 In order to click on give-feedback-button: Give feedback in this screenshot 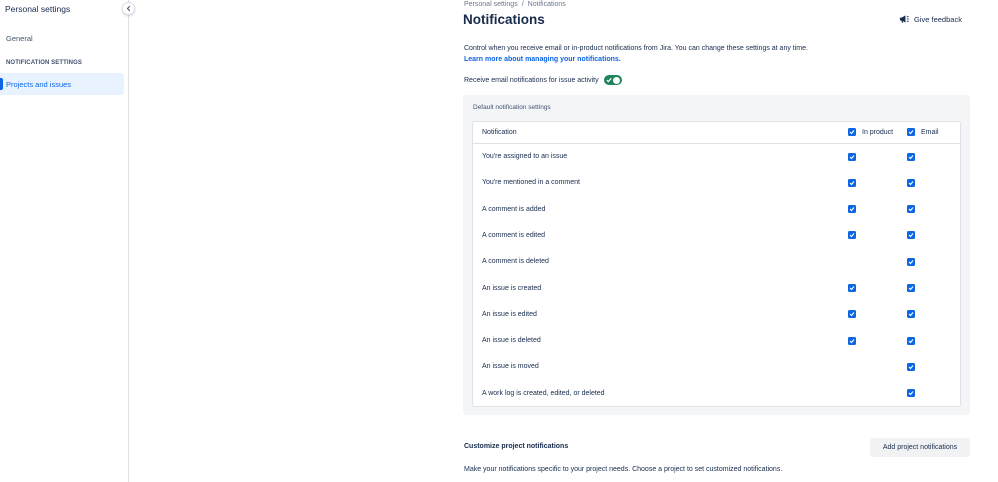, I will do `click(930, 19)`.